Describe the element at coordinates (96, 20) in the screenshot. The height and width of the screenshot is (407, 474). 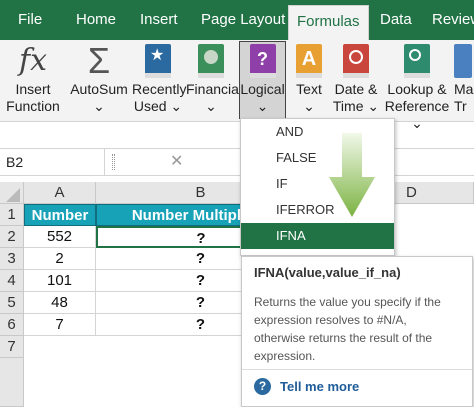
I see `tab-home: Home` at that location.